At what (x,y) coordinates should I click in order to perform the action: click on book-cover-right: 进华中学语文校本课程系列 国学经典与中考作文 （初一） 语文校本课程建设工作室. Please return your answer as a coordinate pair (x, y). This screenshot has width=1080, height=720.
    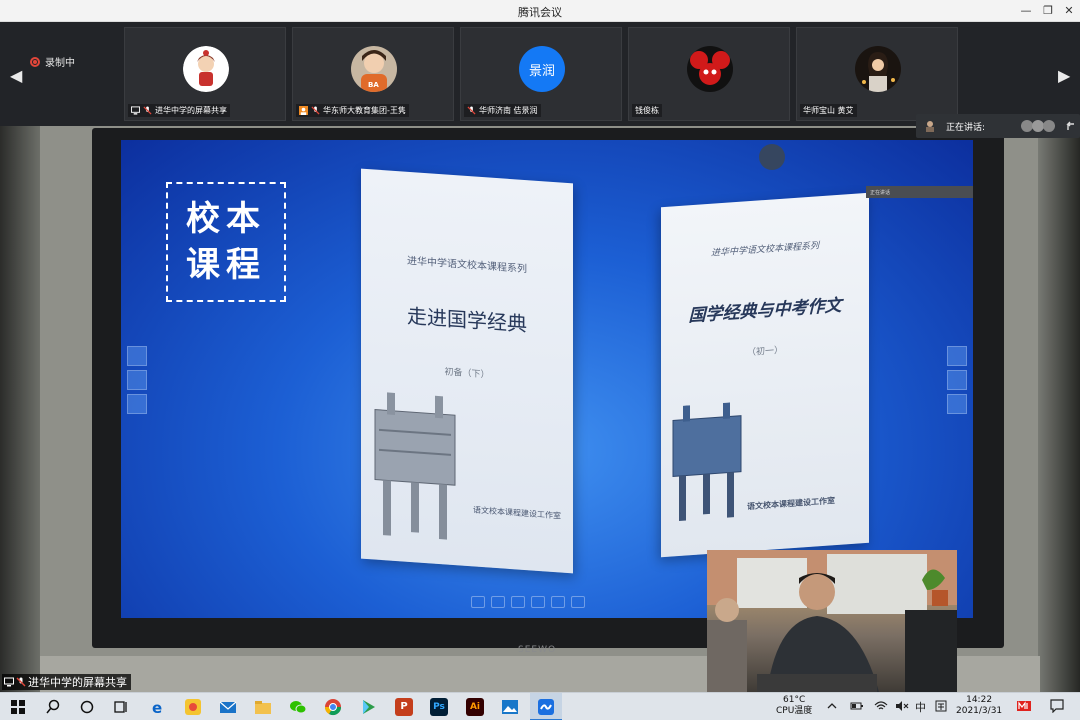
    Looking at the image, I should click on (765, 375).